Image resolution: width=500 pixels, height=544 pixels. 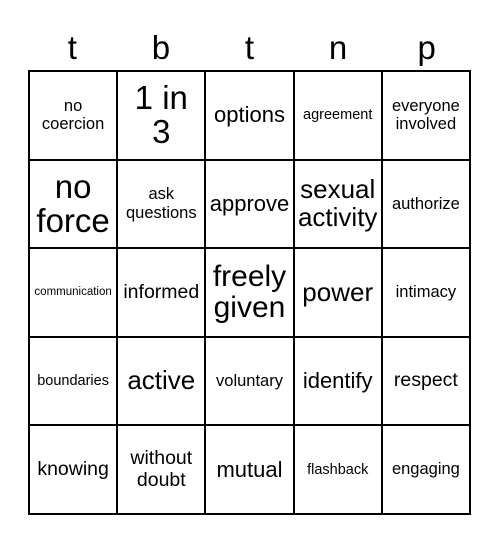 I want to click on bingo-cell: approve, so click(x=250, y=205).